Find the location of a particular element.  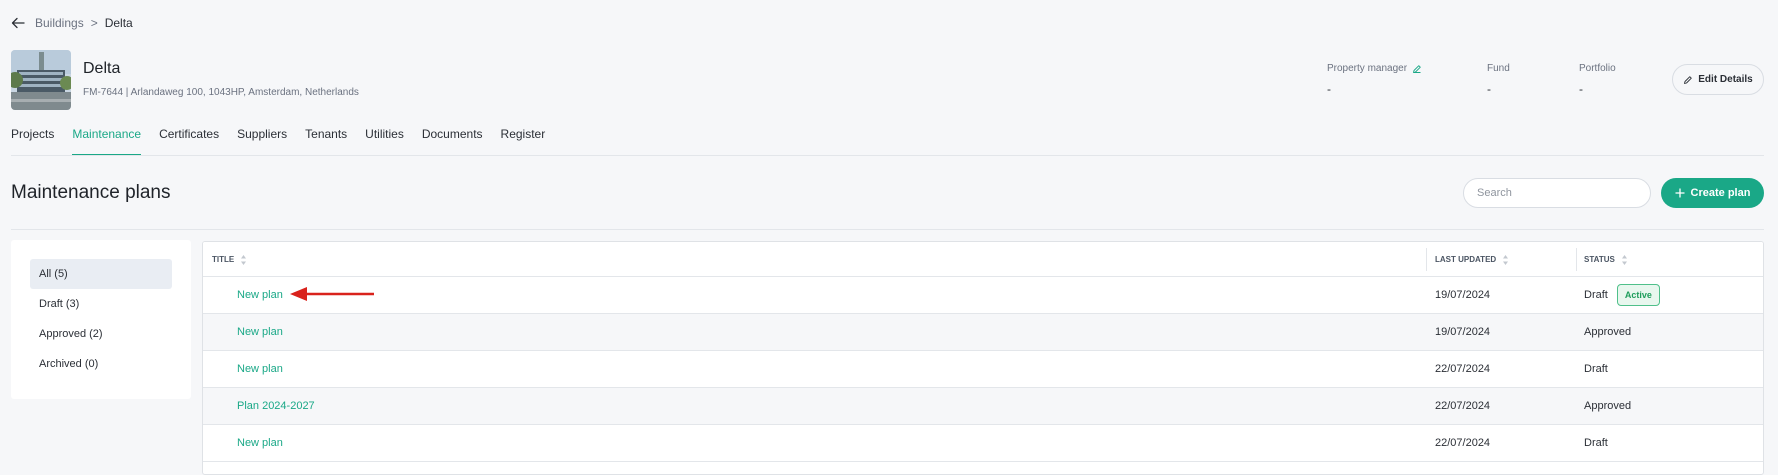

create-plan-button: Create plan is located at coordinates (1712, 193).